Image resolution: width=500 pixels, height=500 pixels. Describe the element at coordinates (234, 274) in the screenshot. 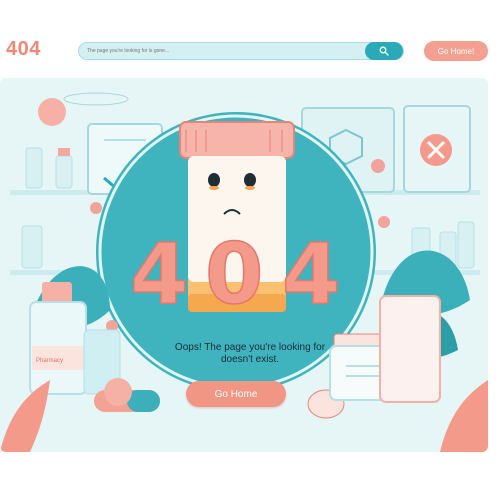

I see `error-code-digit-middle: 0` at that location.